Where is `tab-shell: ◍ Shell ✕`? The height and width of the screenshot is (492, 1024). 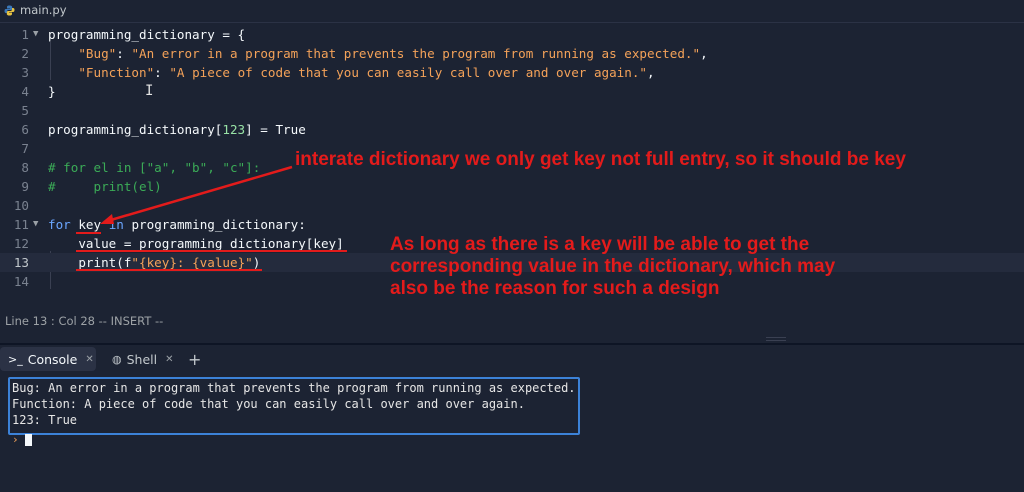 tab-shell: ◍ Shell ✕ is located at coordinates (140, 359).